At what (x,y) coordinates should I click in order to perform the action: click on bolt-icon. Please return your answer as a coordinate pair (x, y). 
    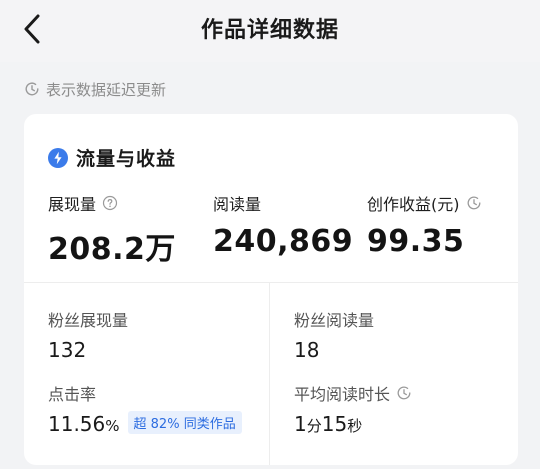
    Looking at the image, I should click on (58, 157).